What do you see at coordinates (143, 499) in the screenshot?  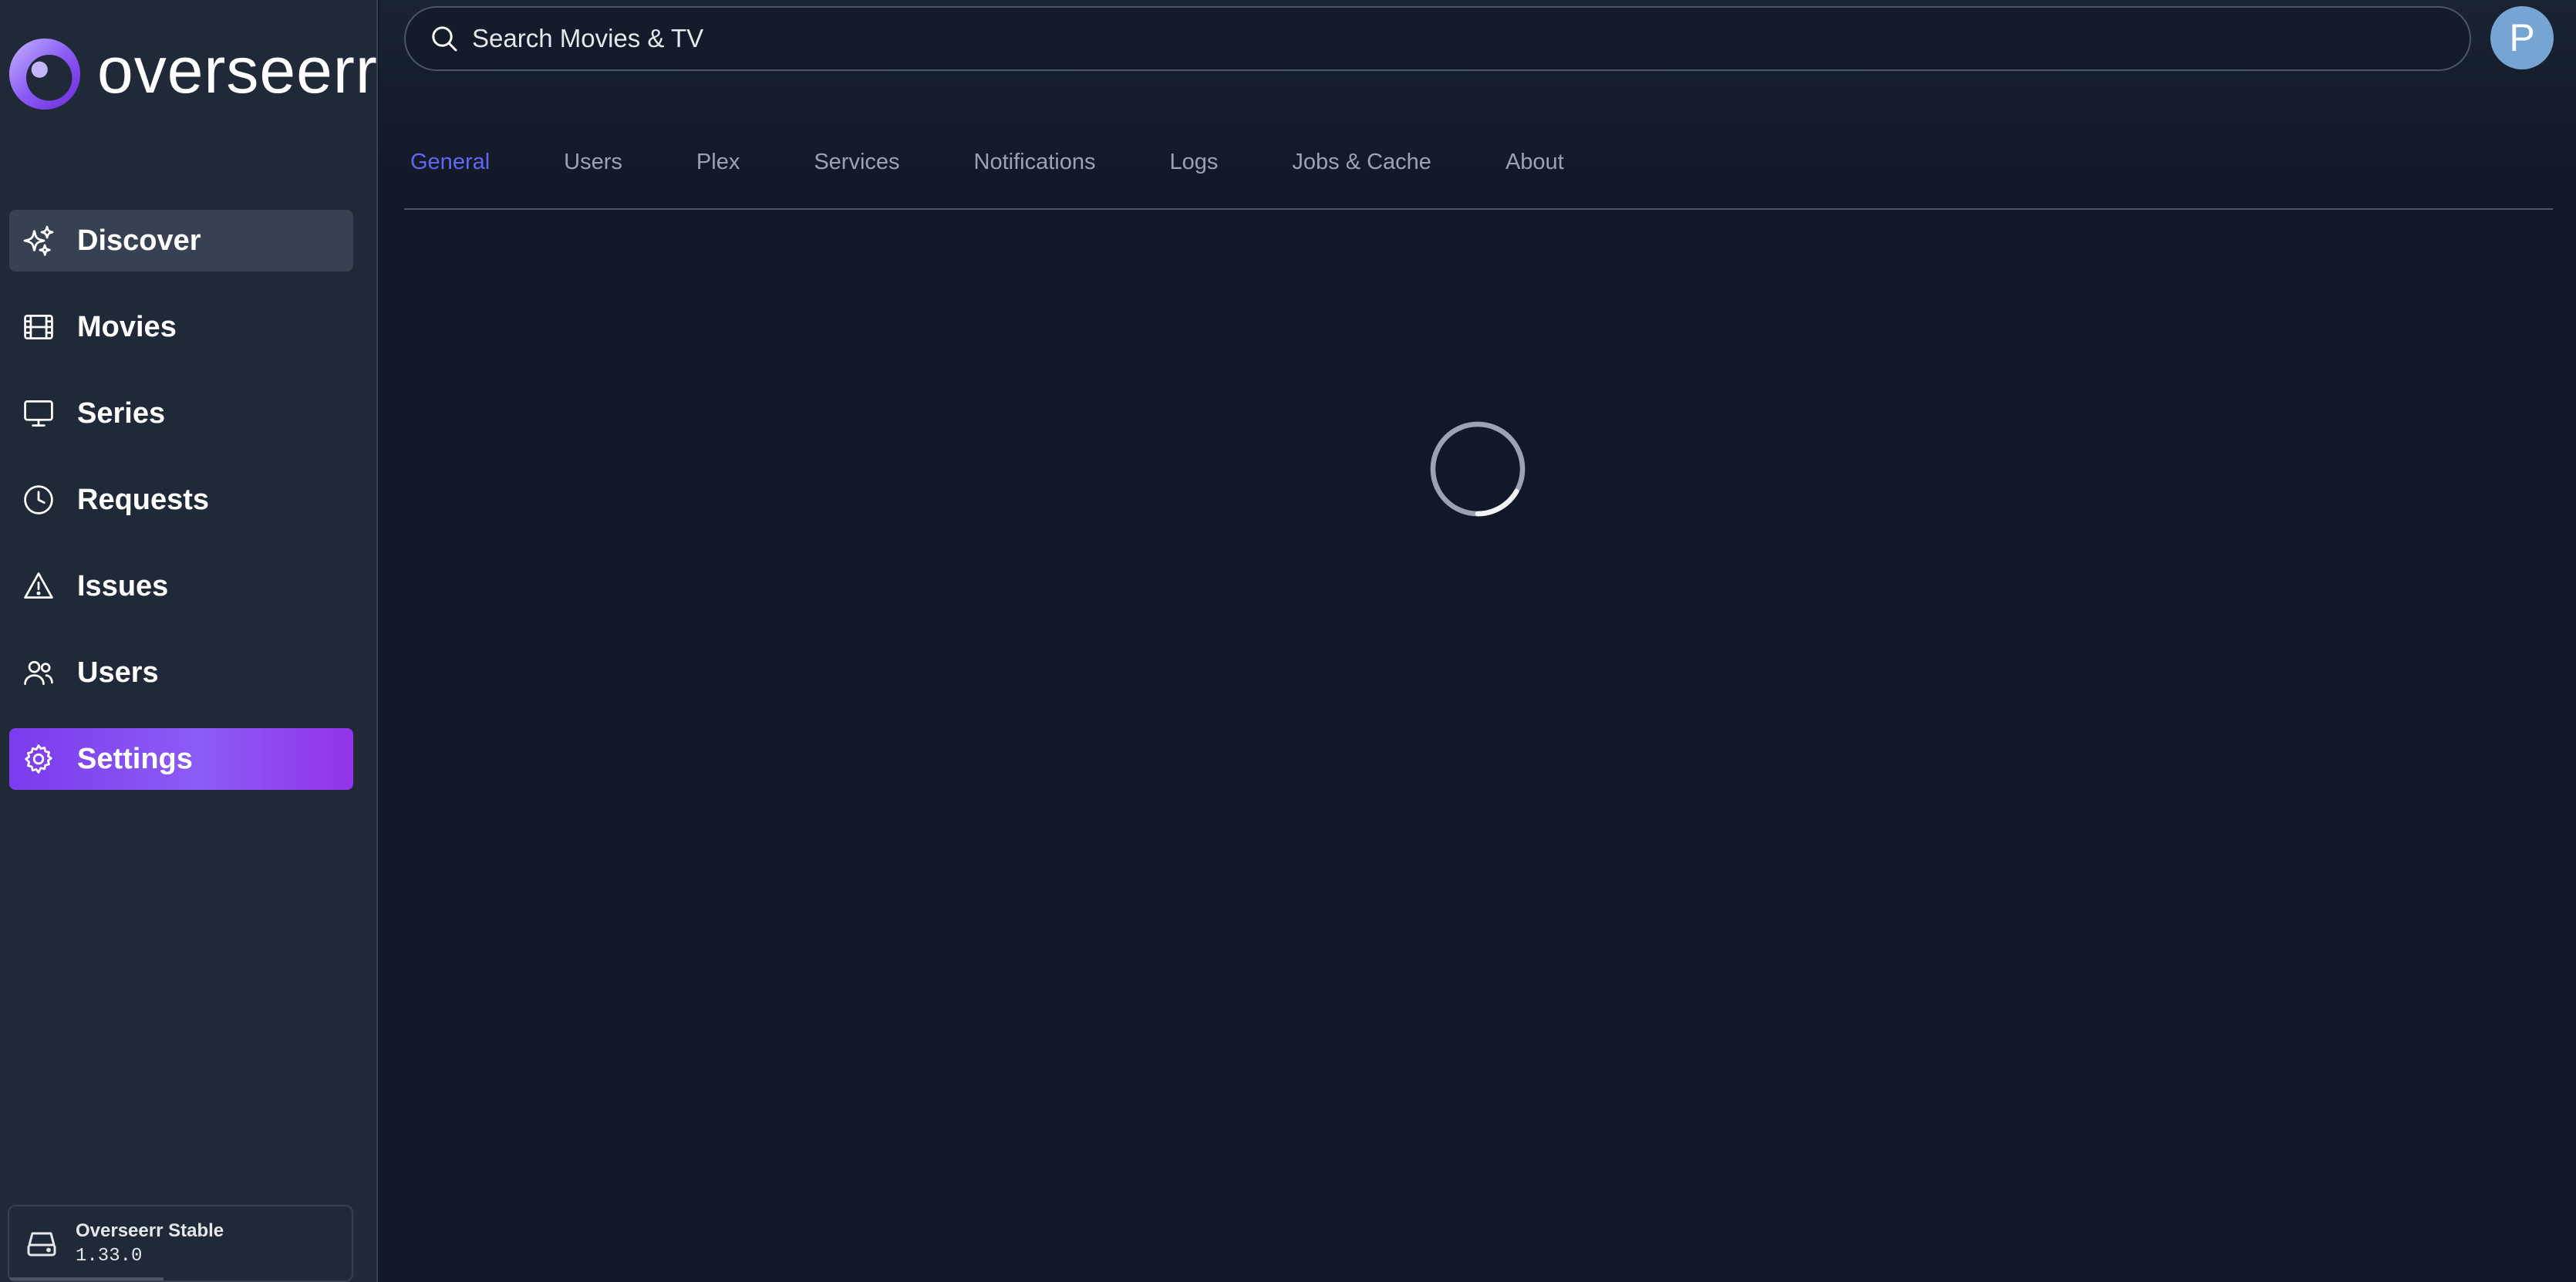 I see `sidebar-item-label: Requests` at bounding box center [143, 499].